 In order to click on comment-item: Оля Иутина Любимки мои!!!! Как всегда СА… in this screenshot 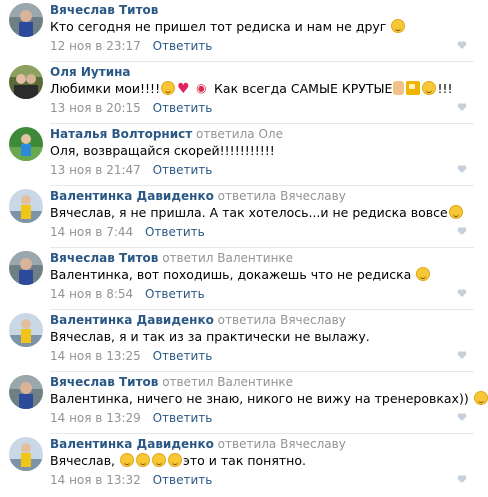, I will do `click(244, 93)`.